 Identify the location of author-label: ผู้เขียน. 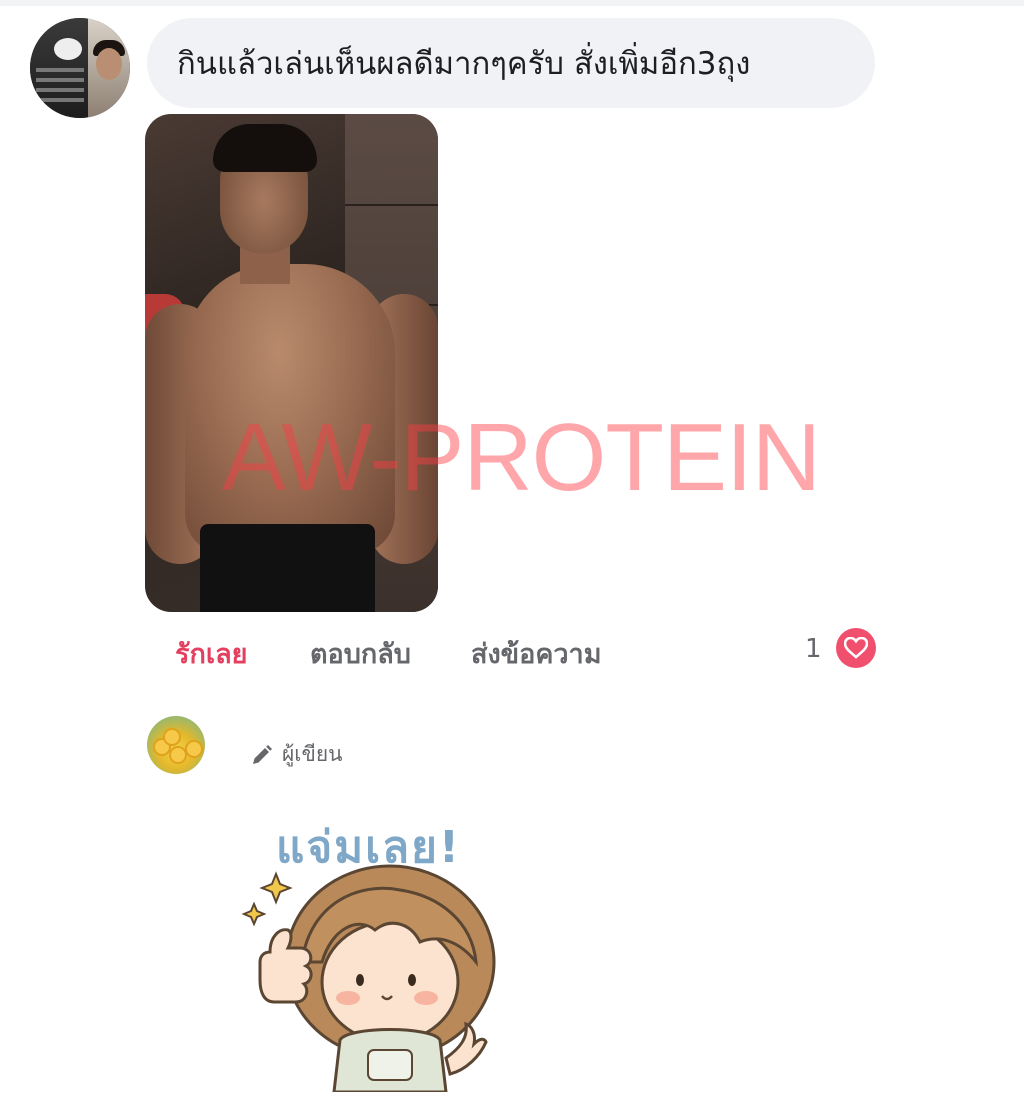
(312, 754).